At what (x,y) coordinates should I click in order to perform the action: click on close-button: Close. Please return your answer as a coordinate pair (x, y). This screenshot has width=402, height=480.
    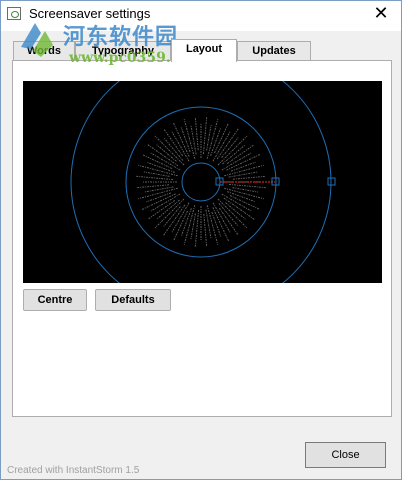
    Looking at the image, I should click on (345, 455).